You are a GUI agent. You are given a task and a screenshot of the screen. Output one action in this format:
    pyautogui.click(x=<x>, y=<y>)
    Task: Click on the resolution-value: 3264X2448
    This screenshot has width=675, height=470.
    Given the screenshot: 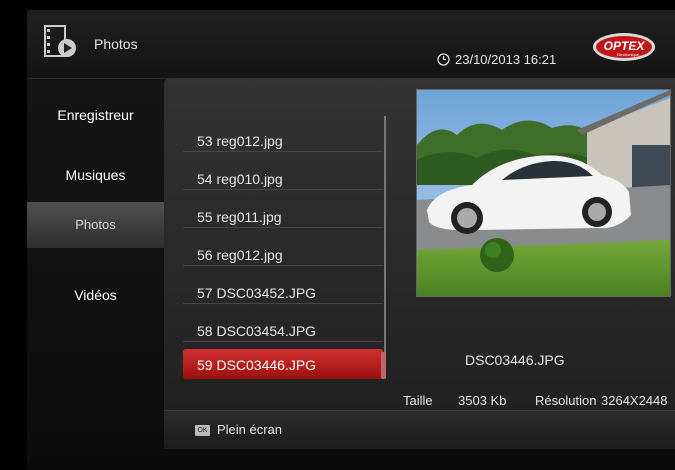 What is the action you would take?
    pyautogui.click(x=634, y=400)
    